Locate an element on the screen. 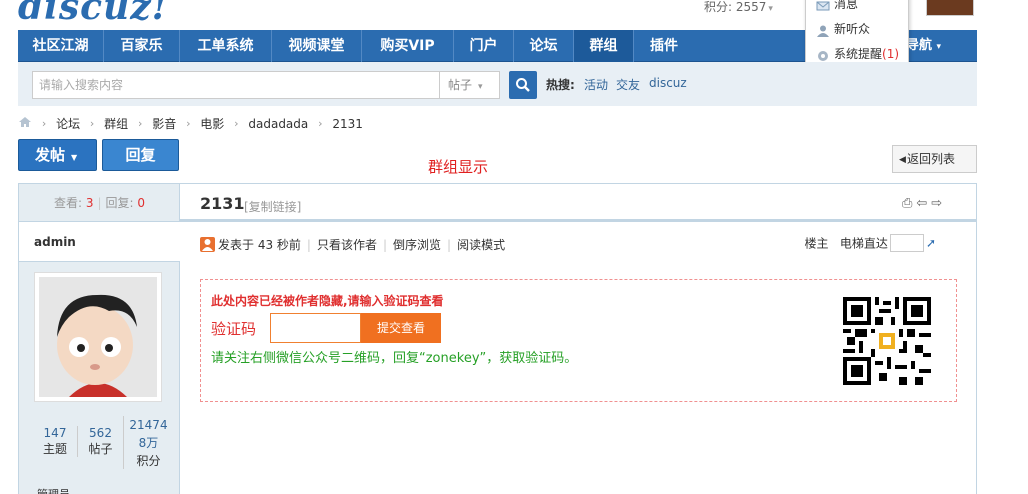  site-logo: discuz! is located at coordinates (93, 14).